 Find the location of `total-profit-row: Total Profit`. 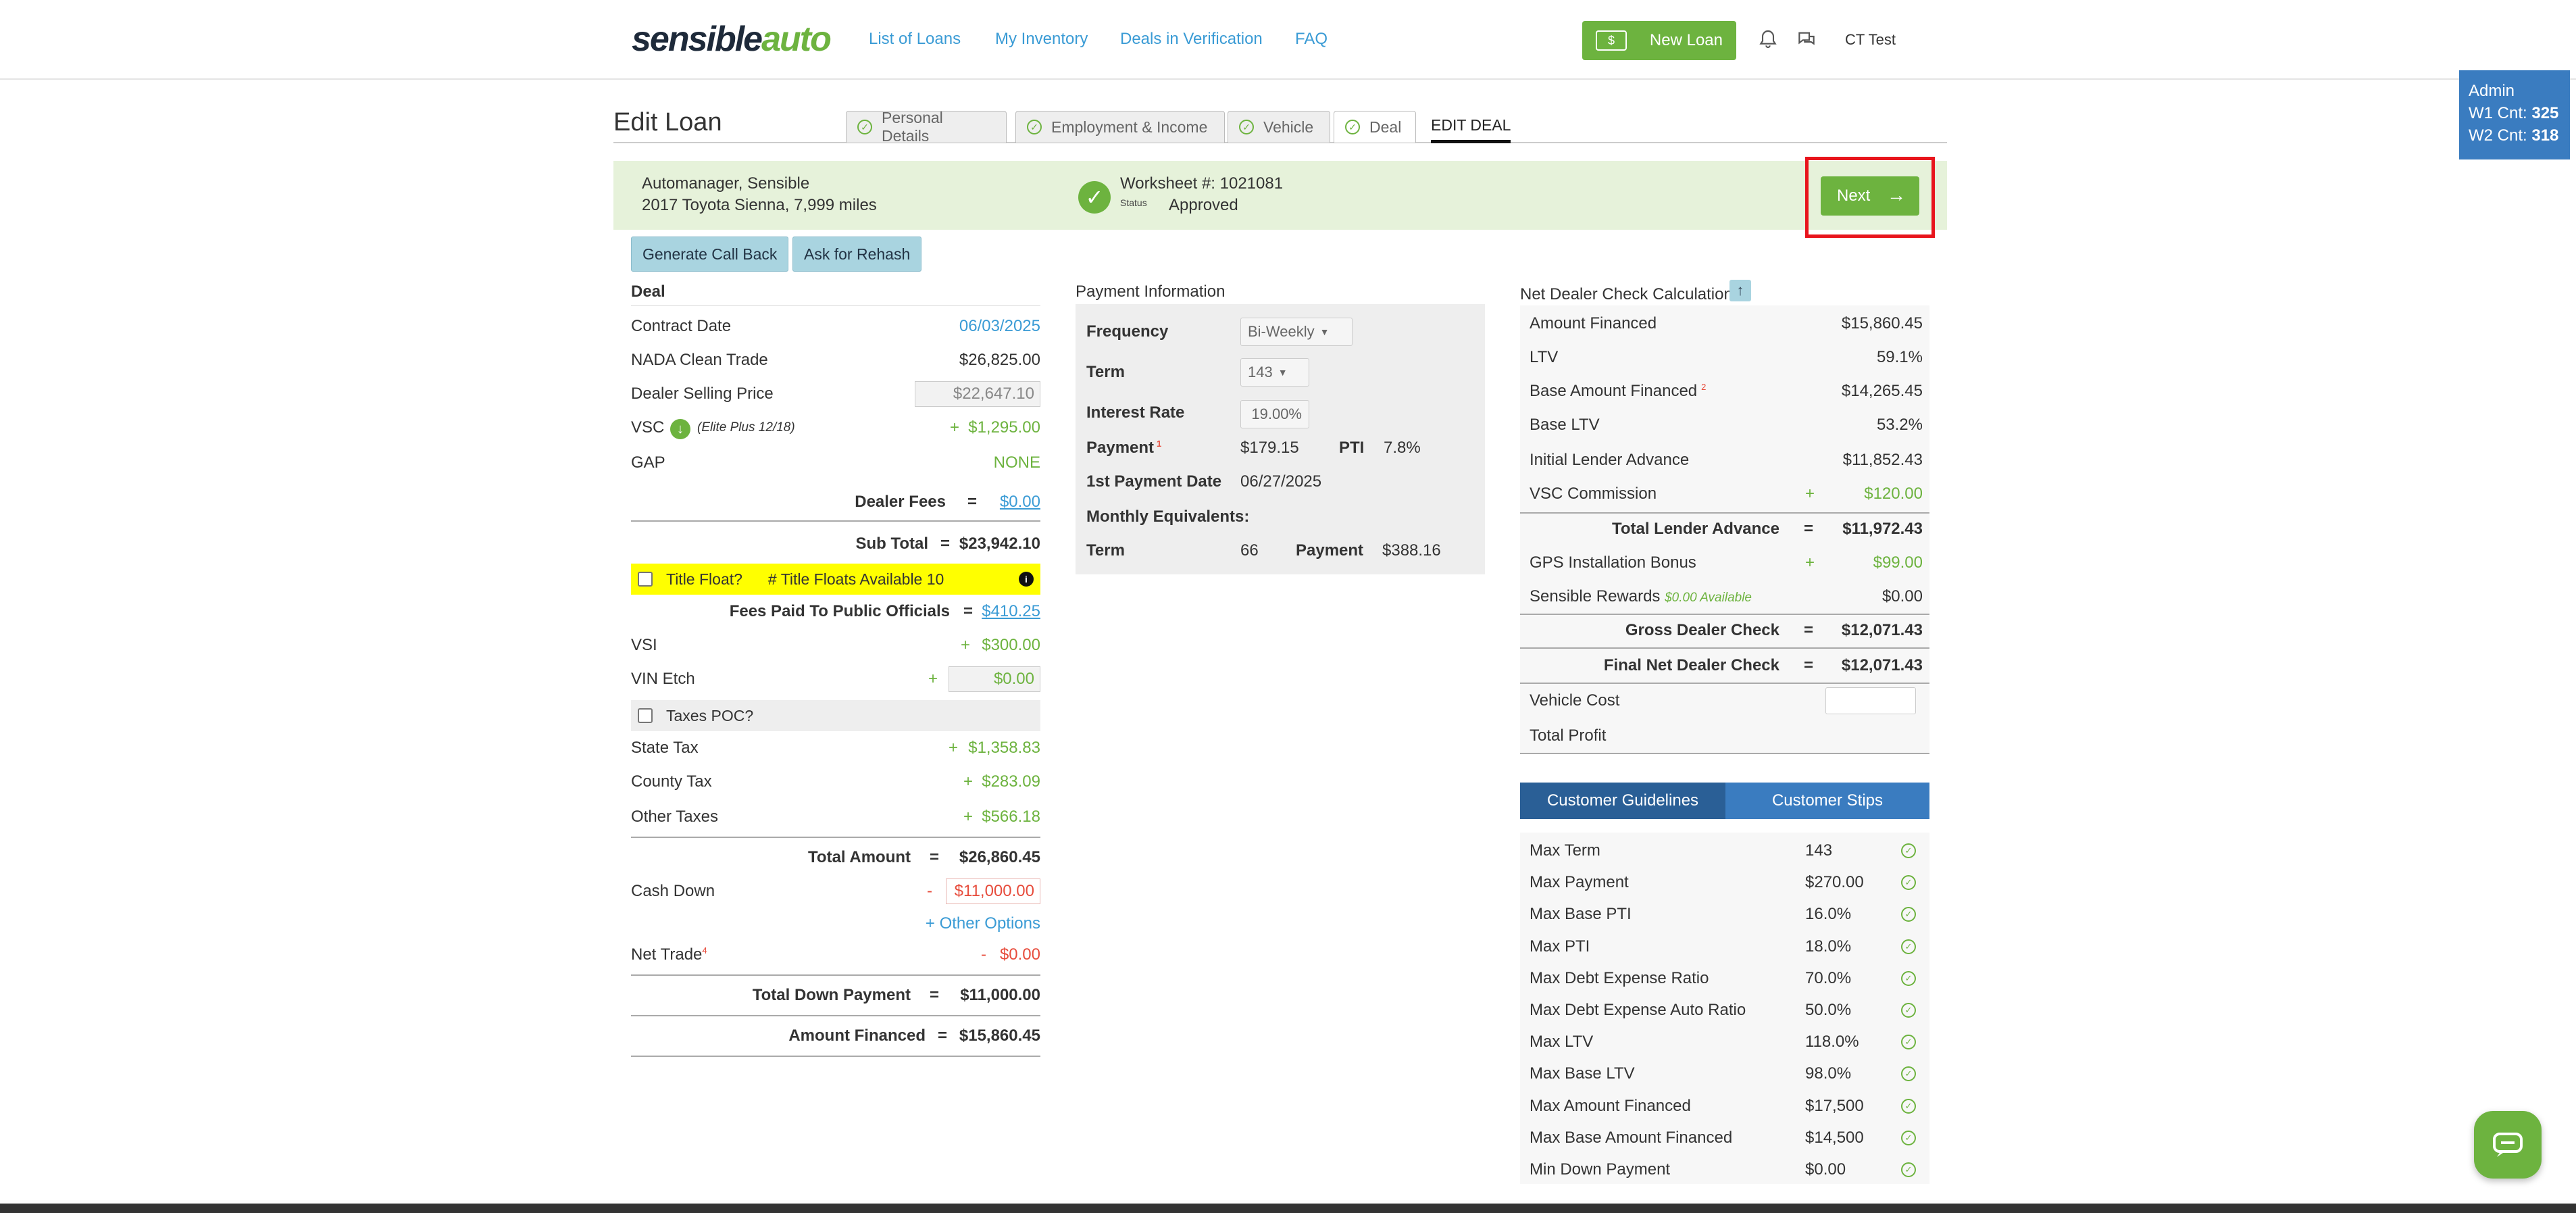

total-profit-row: Total Profit is located at coordinates (1568, 735).